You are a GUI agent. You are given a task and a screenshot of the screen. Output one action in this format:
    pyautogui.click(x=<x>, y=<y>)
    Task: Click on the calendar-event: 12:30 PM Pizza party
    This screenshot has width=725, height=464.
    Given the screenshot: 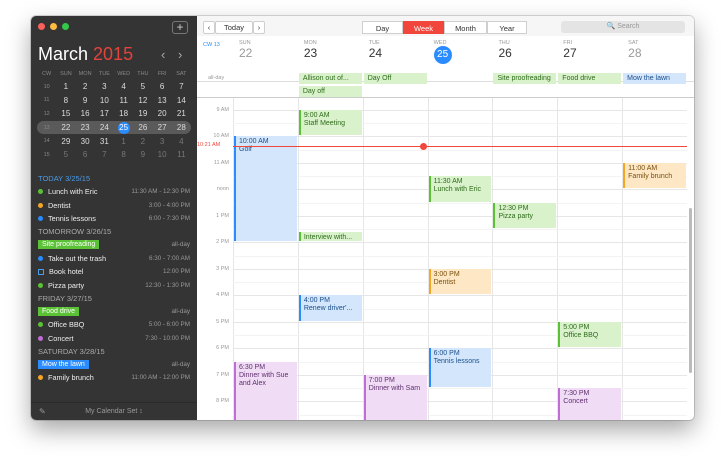 What is the action you would take?
    pyautogui.click(x=525, y=215)
    